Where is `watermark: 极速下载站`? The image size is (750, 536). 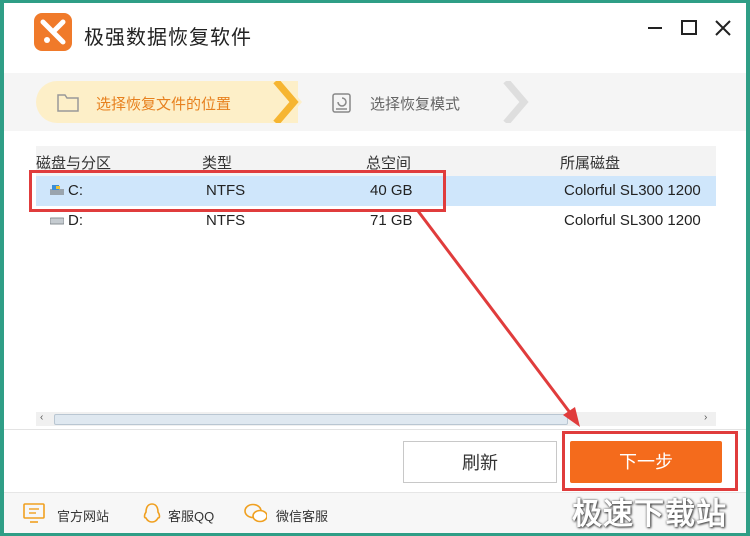 watermark: 极速下载站 is located at coordinates (649, 514).